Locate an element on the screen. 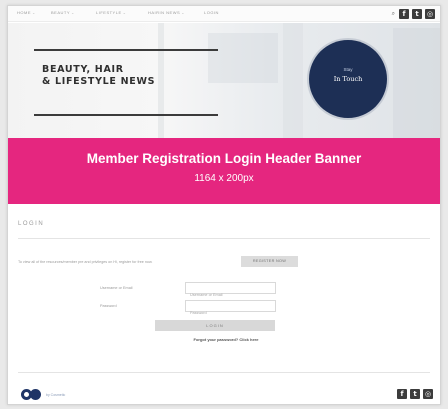 The image size is (448, 409). hero-title-line: BEAUTY, HAIR is located at coordinates (83, 69).